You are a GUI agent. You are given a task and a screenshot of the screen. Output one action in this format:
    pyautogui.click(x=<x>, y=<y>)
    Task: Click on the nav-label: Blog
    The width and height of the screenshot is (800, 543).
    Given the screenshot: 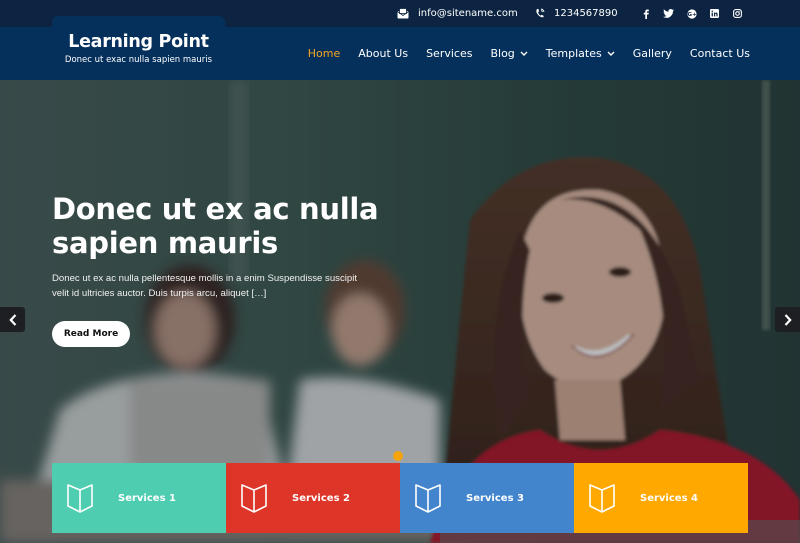 What is the action you would take?
    pyautogui.click(x=502, y=53)
    